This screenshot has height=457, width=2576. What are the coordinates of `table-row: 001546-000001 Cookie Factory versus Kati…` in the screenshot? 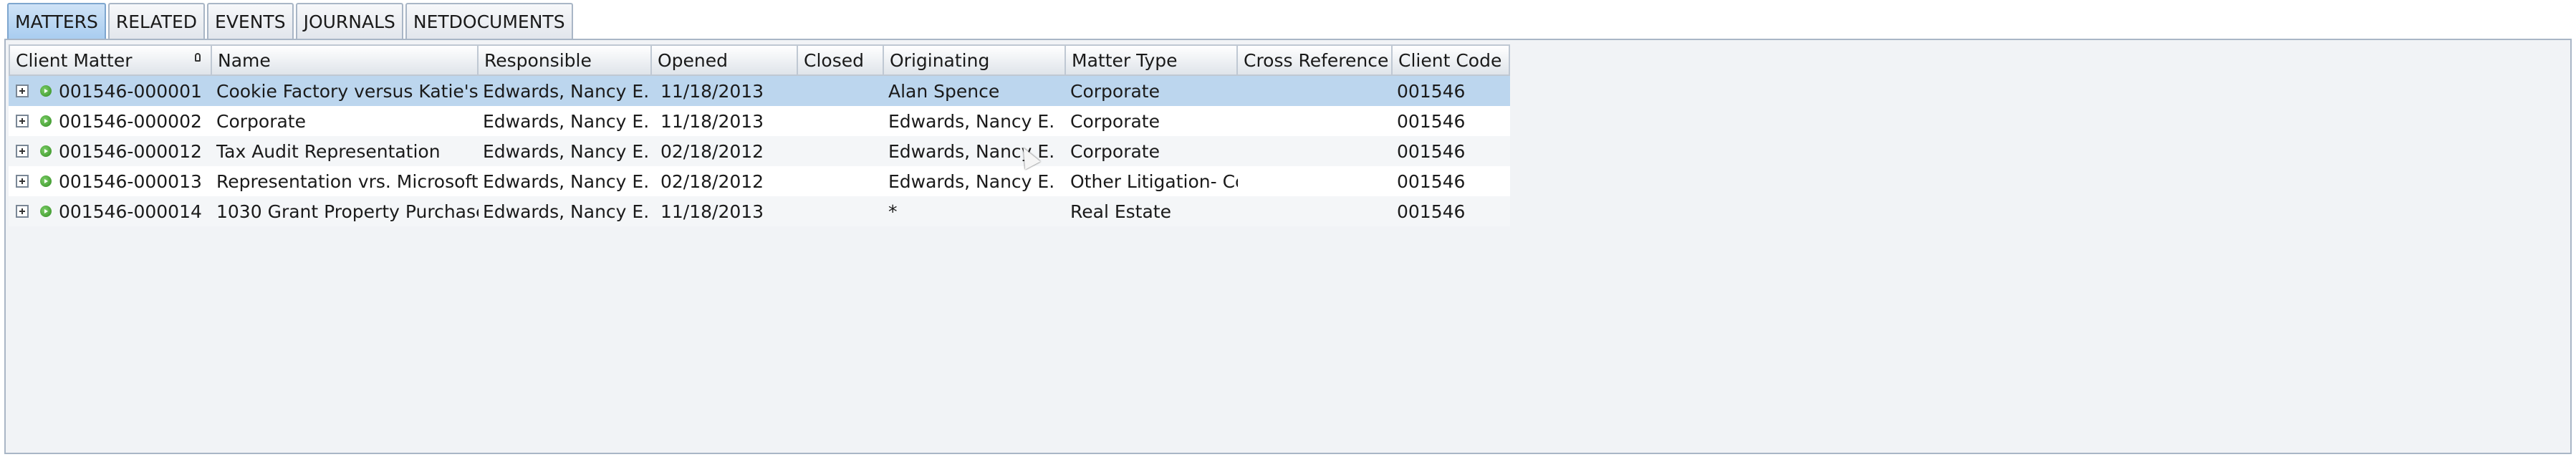 It's located at (759, 91).